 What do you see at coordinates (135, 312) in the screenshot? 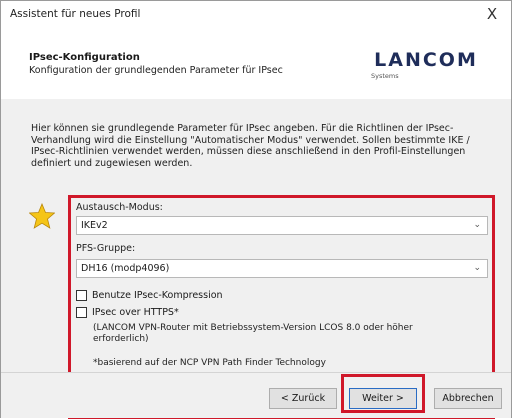
I see `https-label: IPsec over HTTPS*` at bounding box center [135, 312].